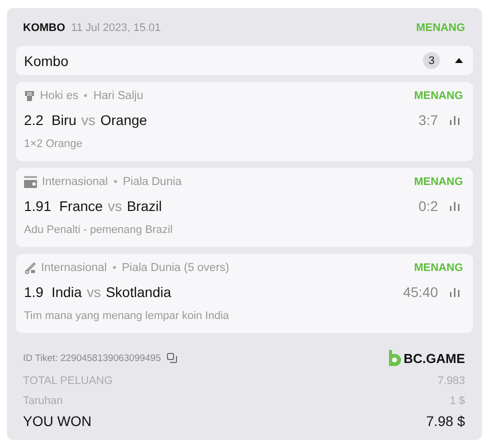  What do you see at coordinates (431, 60) in the screenshot?
I see `count-badge: 3` at bounding box center [431, 60].